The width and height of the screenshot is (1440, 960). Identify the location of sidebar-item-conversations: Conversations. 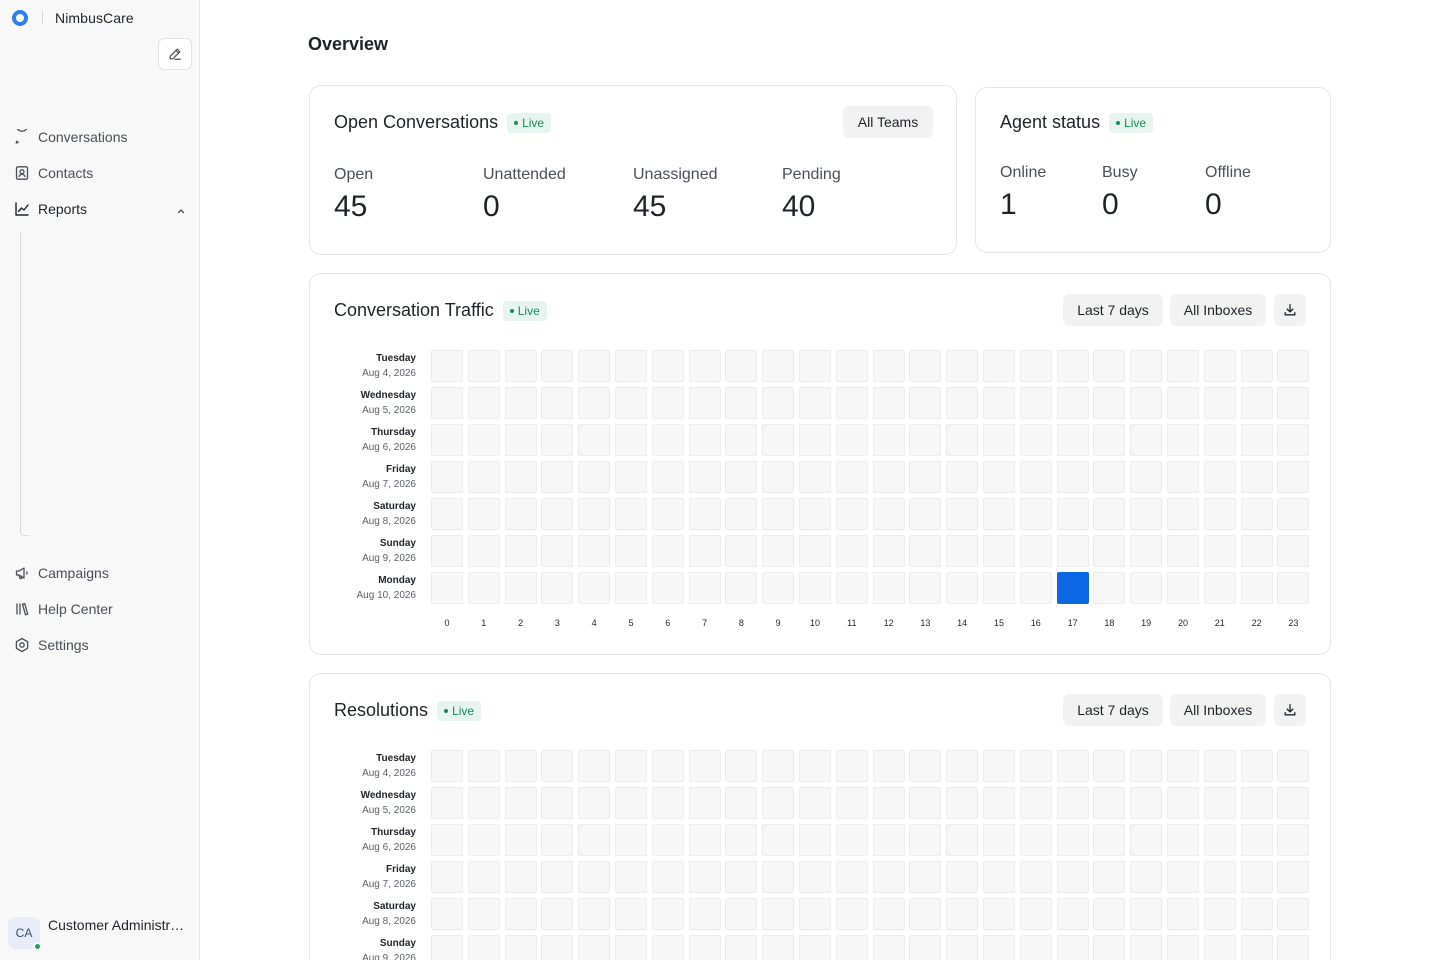
(102, 137).